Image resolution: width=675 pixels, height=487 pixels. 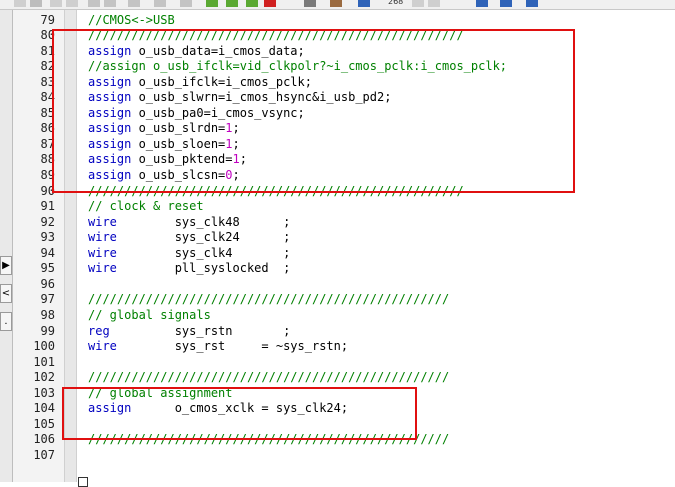 What do you see at coordinates (36, 3) in the screenshot?
I see `open-icon` at bounding box center [36, 3].